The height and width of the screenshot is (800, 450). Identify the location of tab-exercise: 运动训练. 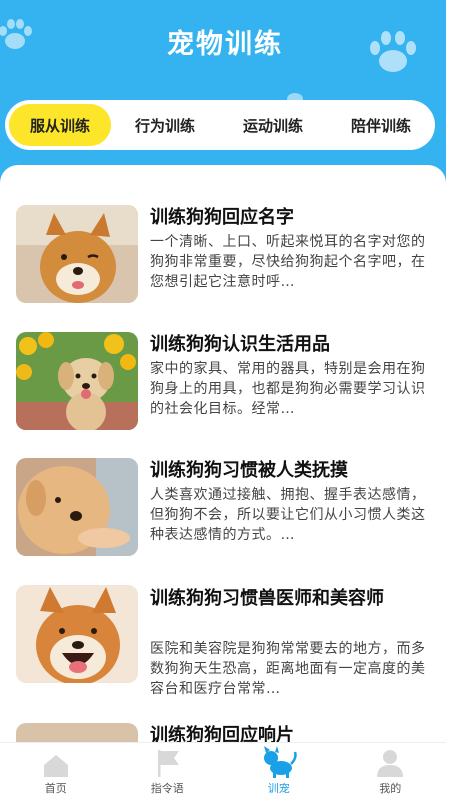
(273, 125).